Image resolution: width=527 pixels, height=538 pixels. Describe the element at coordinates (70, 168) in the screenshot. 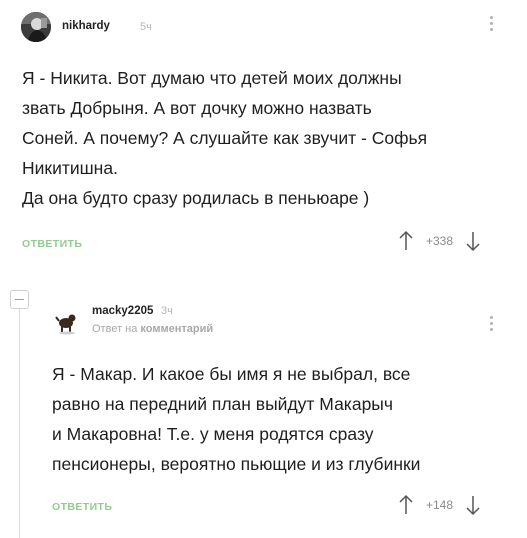

I see `comment-text-line: Никитишна.` at that location.